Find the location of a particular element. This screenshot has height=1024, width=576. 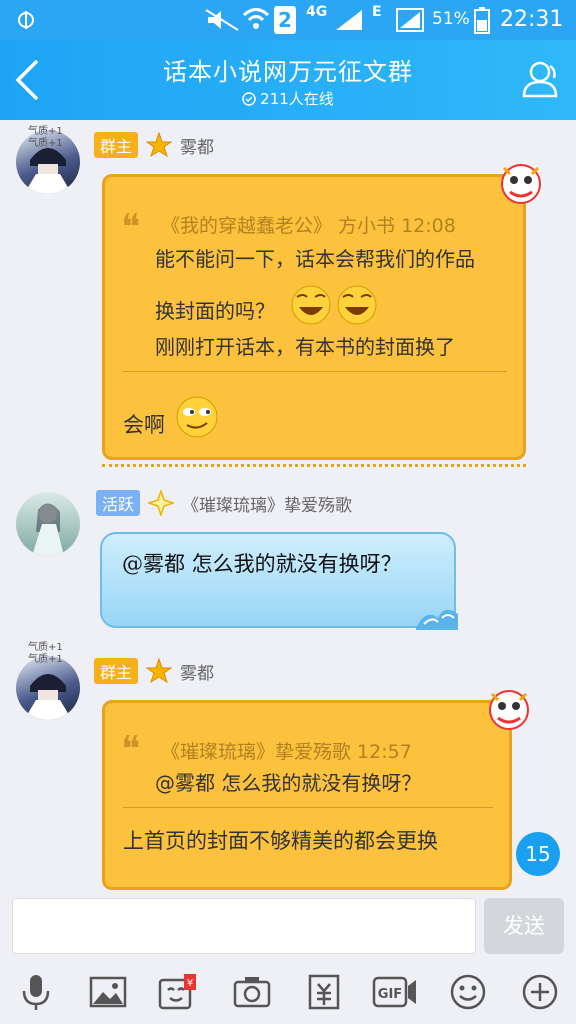

group-members-icon is located at coordinates (541, 79).